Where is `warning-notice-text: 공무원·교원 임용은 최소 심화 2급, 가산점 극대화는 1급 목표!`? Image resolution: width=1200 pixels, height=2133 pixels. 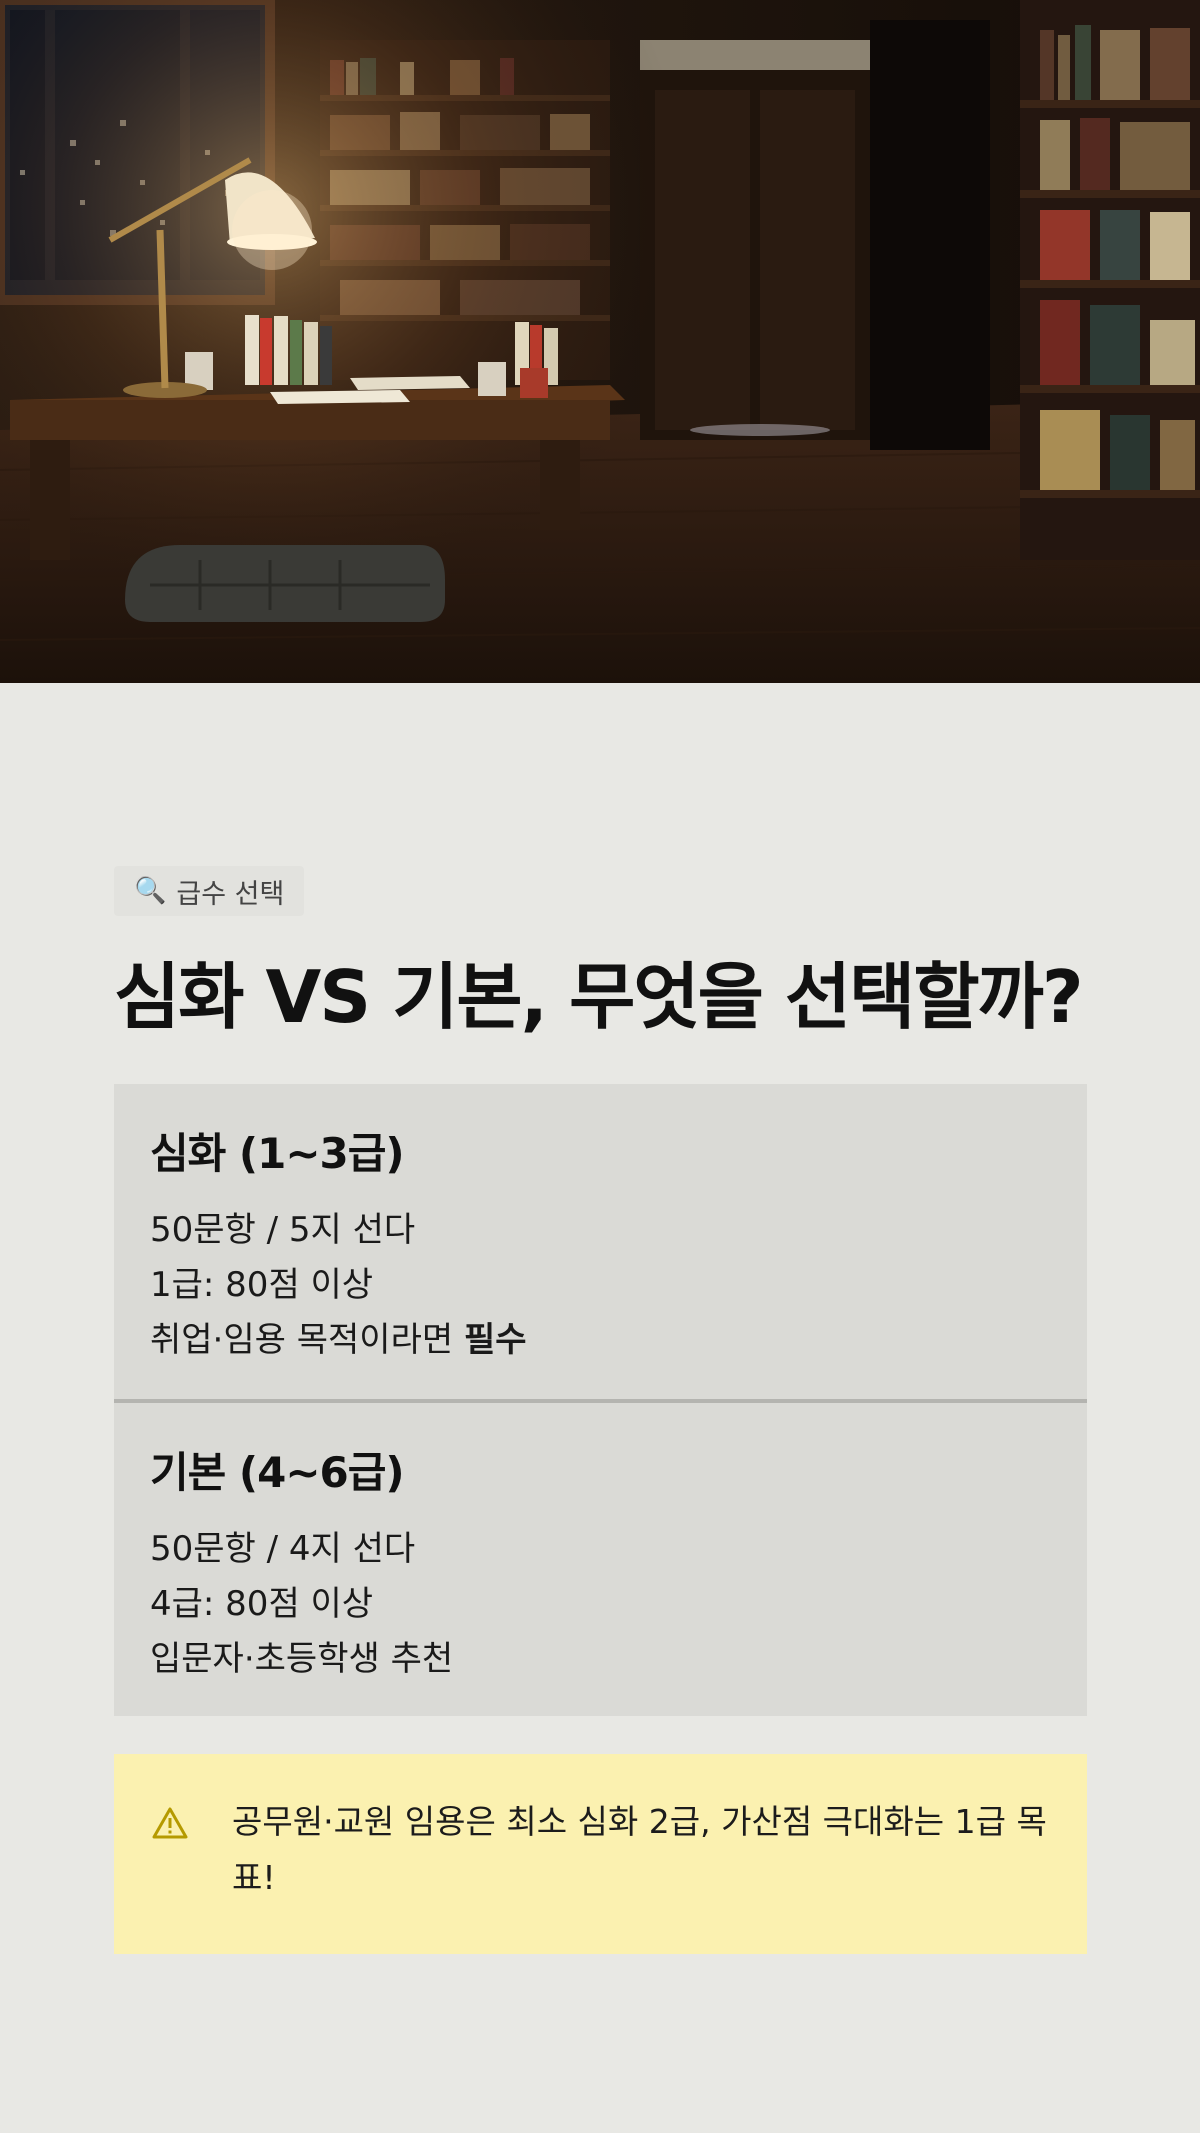 warning-notice-text: 공무원·교원 임용은 최소 심화 2급, 가산점 극대화는 1급 목표! is located at coordinates (639, 1849).